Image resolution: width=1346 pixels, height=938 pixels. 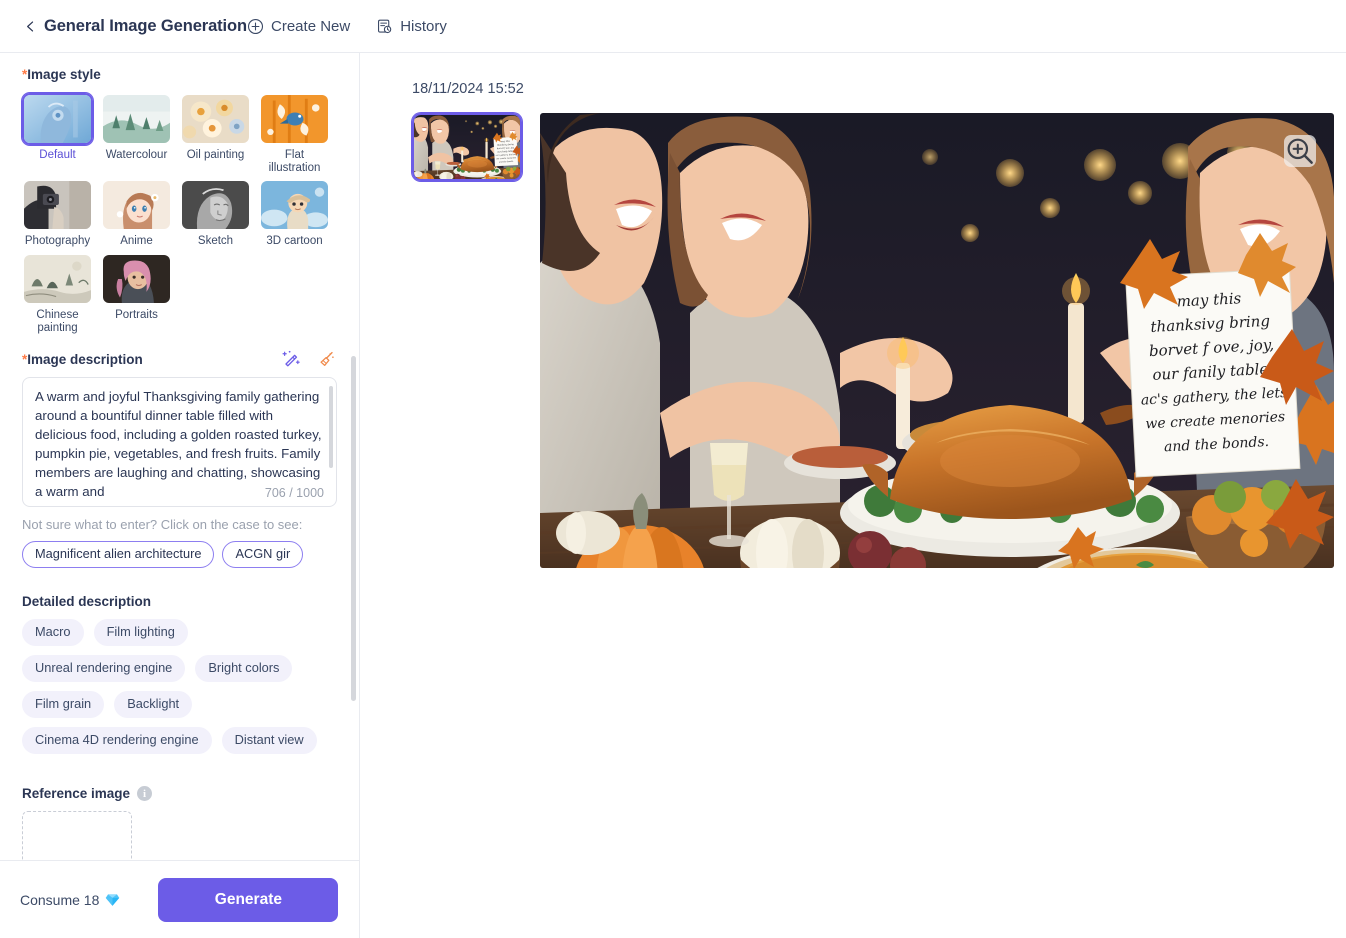 I want to click on style-option-default: Default, so click(x=61, y=134).